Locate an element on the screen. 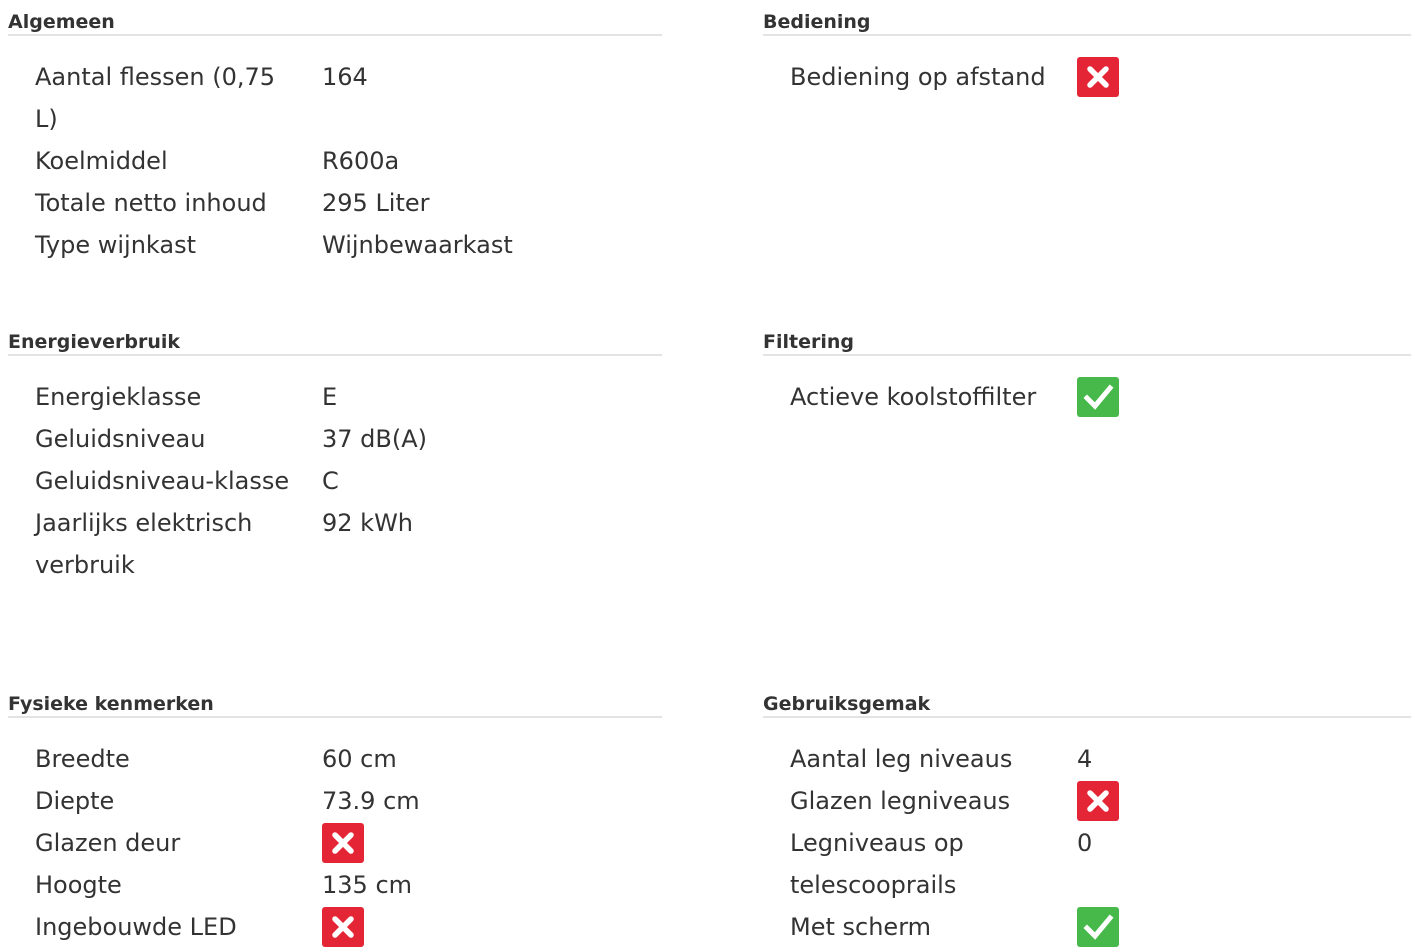 This screenshot has height=948, width=1411. spec-value: 4 is located at coordinates (1085, 759).